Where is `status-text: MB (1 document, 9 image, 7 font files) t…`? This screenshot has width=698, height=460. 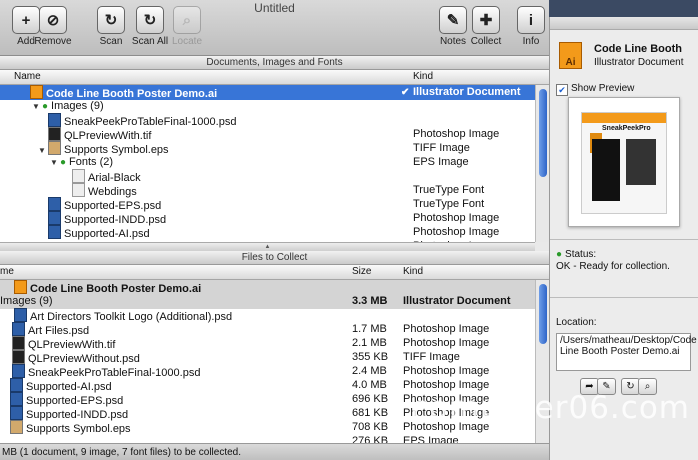
status-text: MB (1 document, 9 image, 7 font files) t… is located at coordinates (122, 452).